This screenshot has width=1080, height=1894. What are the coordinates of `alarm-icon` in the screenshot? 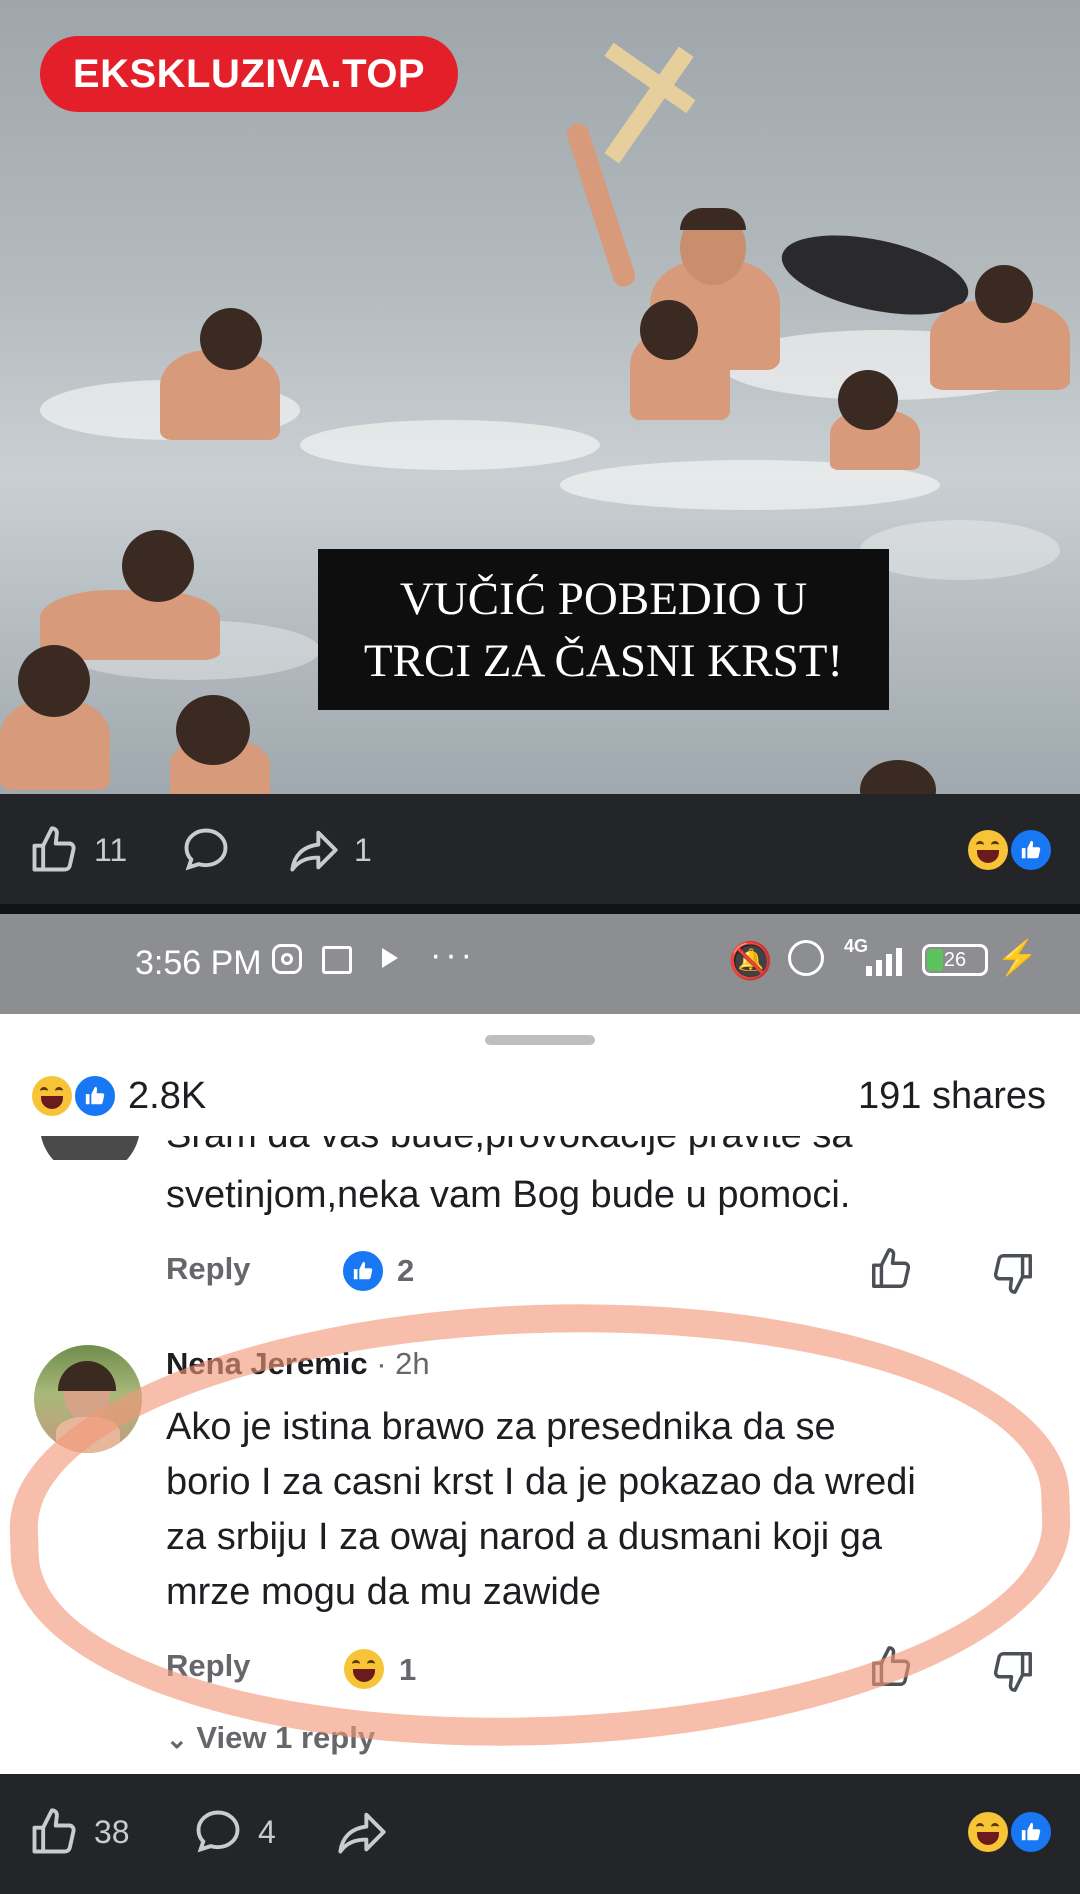 It's located at (806, 958).